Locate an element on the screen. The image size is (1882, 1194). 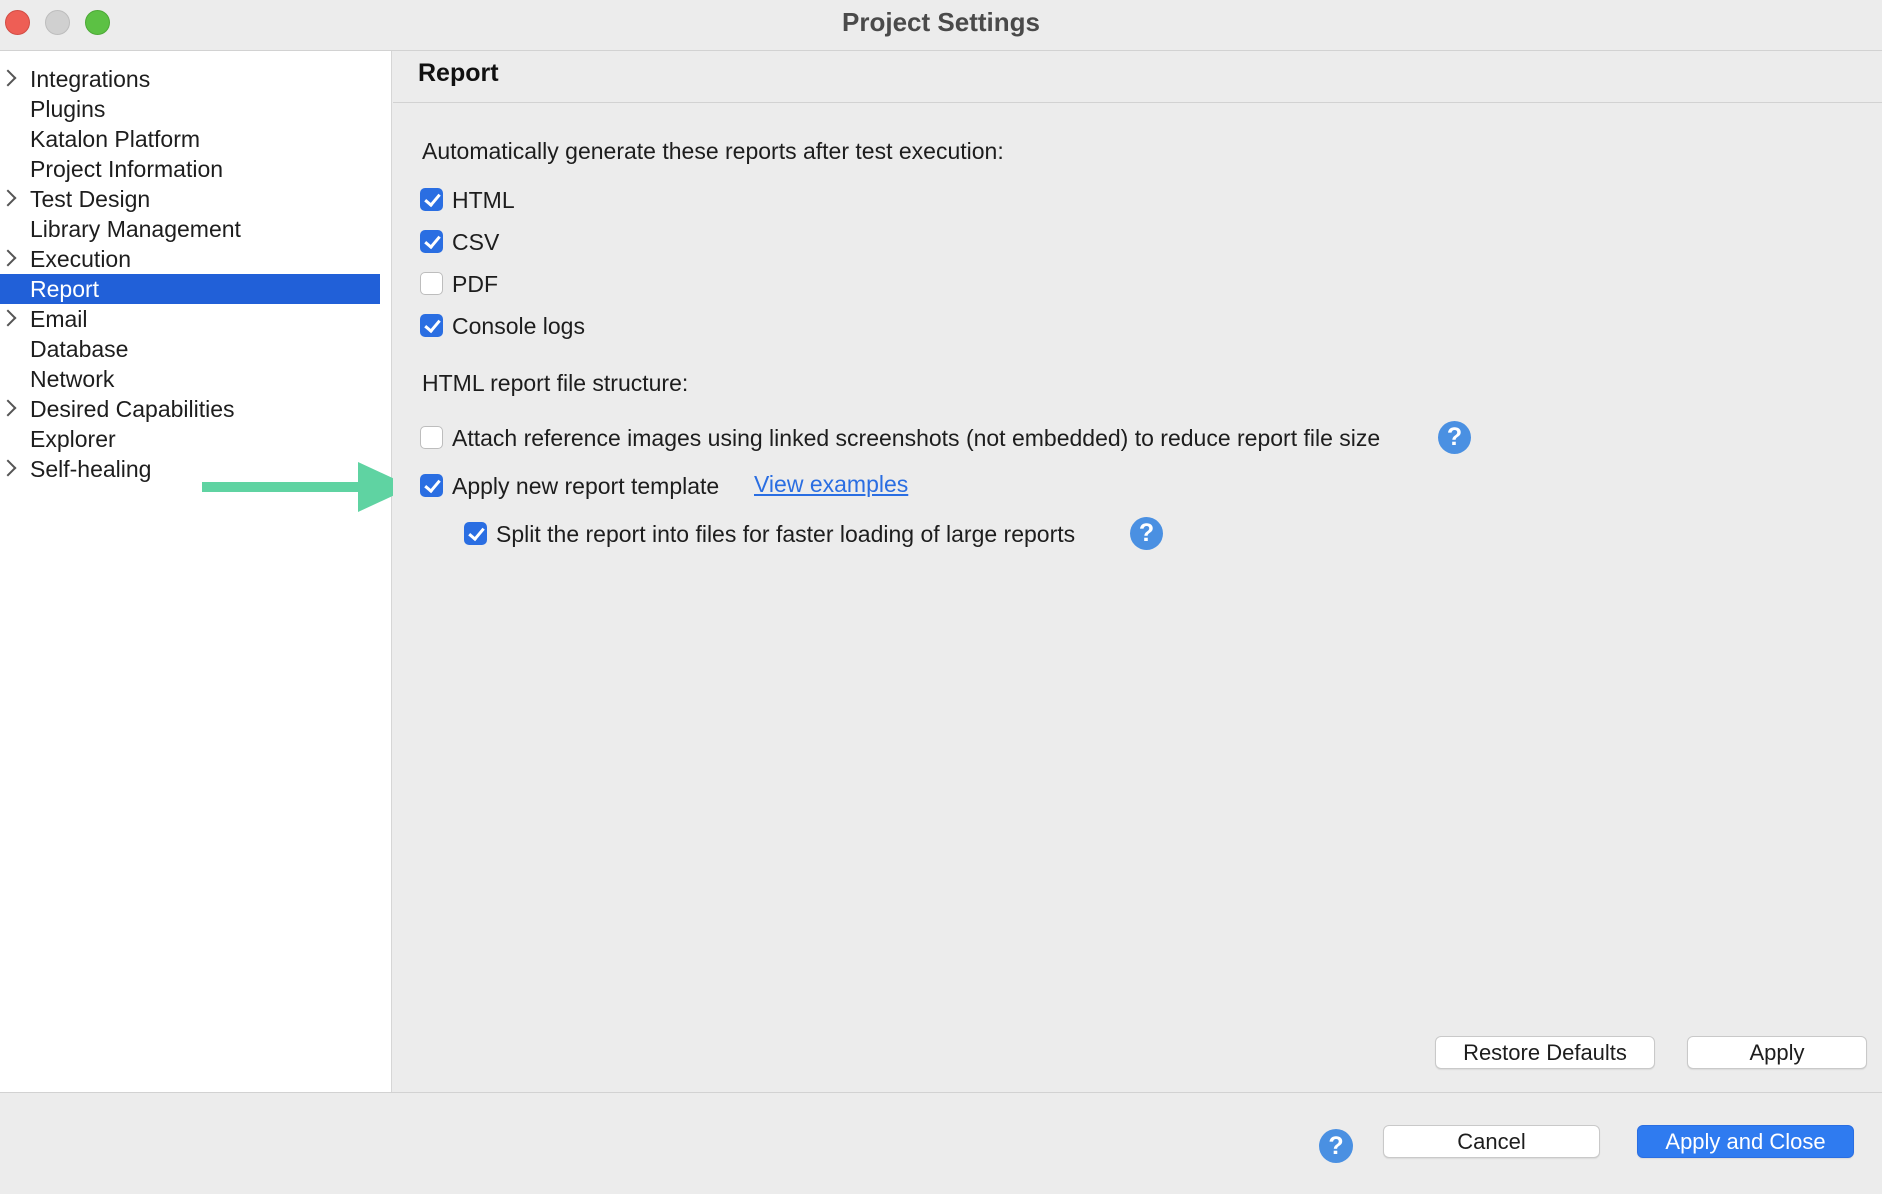
apply-new-template-checkbox is located at coordinates (431, 485).